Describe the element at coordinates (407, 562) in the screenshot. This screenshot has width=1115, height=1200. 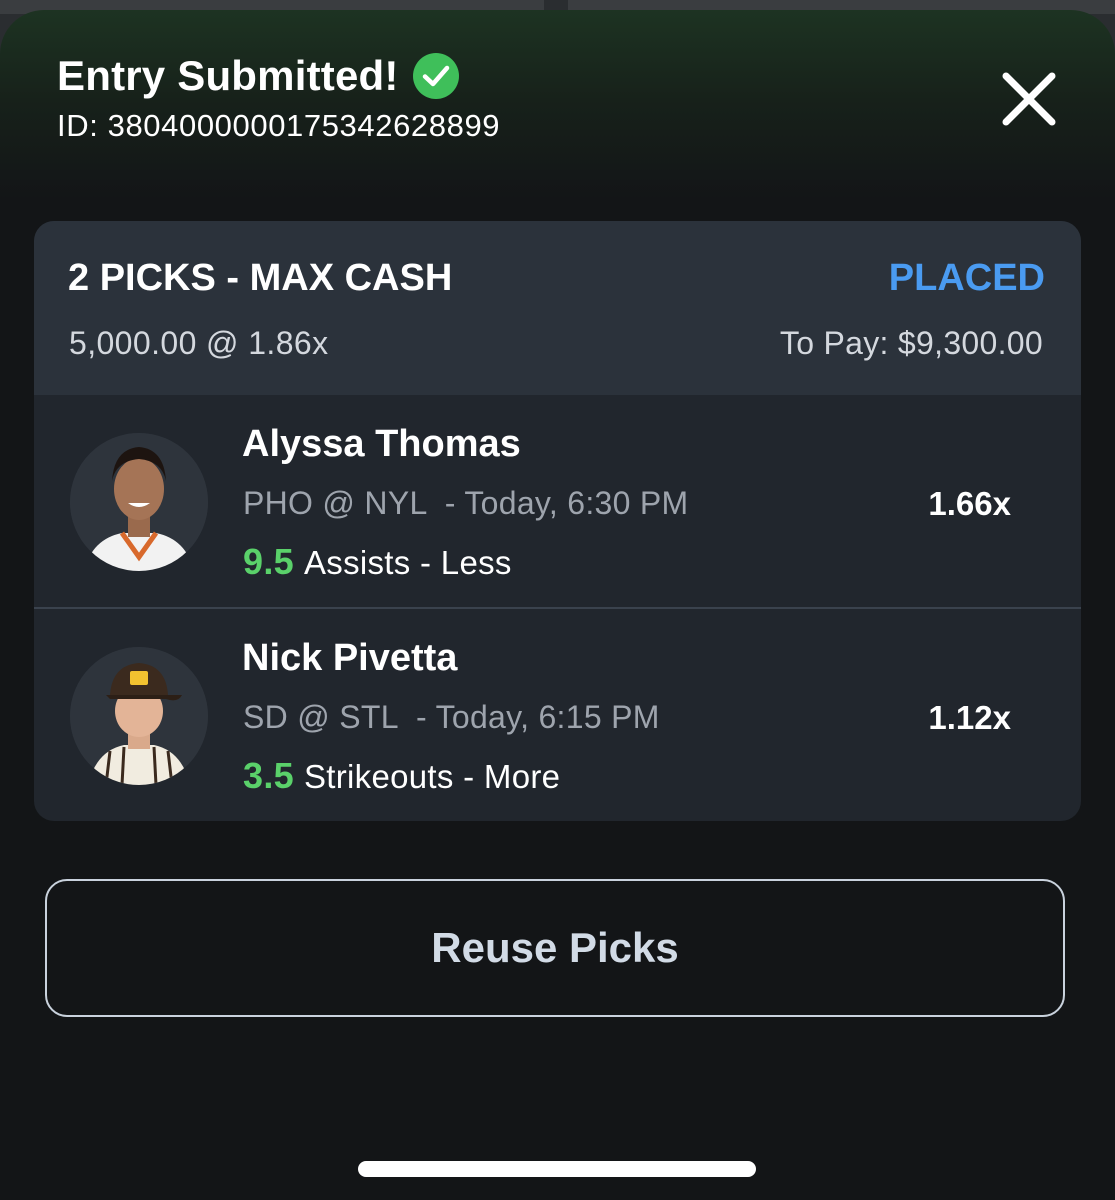
I see `stat-selection: Assists - Less` at that location.